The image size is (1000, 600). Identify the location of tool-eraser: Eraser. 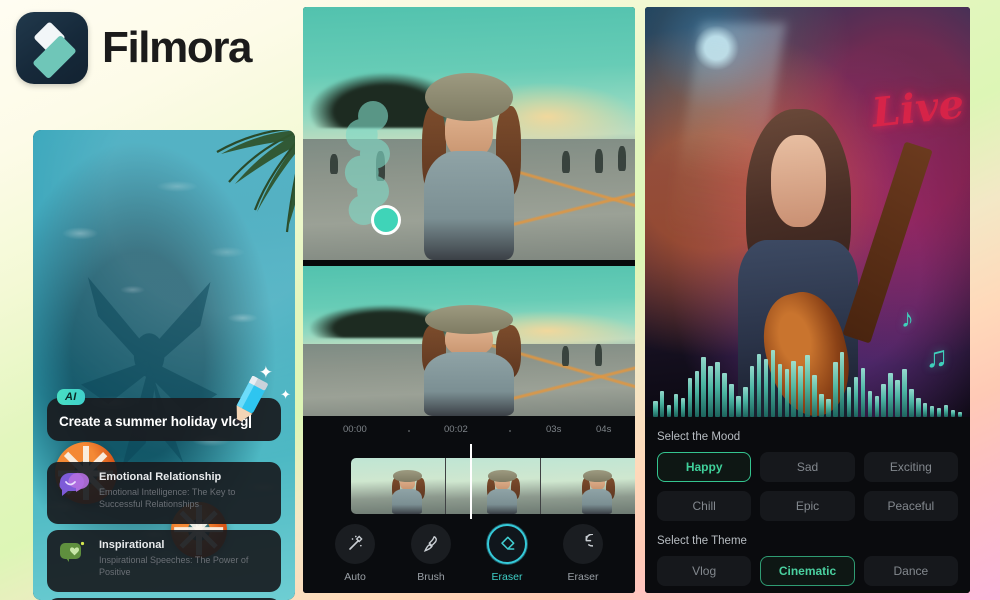
(507, 553).